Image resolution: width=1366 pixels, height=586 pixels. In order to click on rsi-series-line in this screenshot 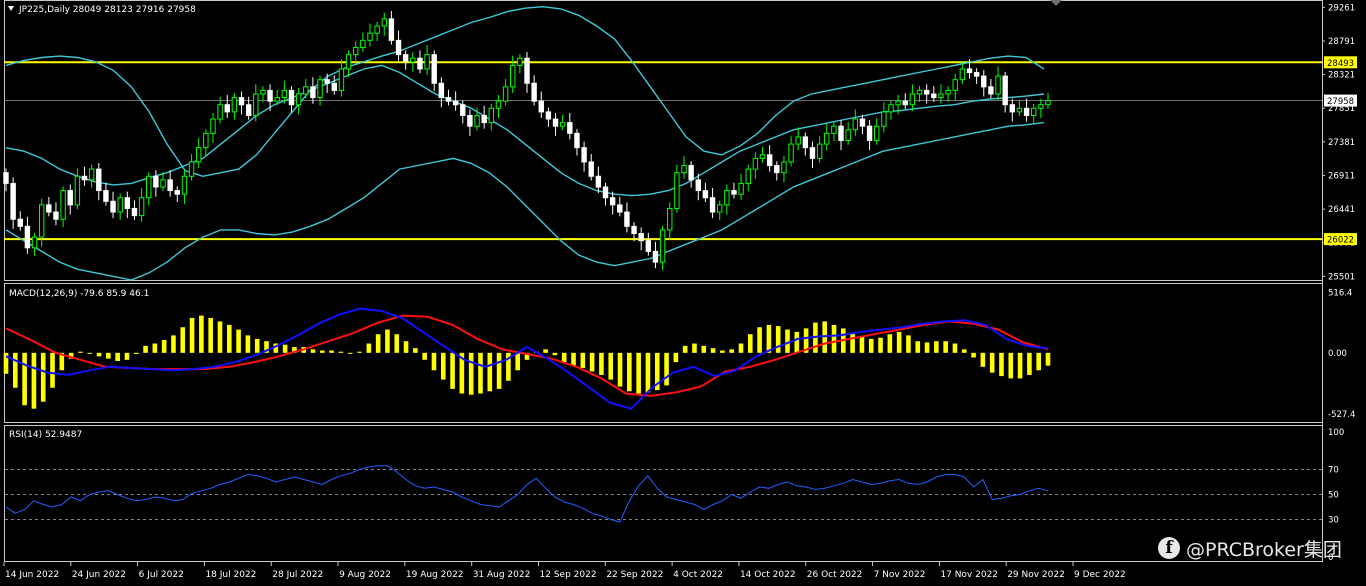, I will do `click(527, 494)`.